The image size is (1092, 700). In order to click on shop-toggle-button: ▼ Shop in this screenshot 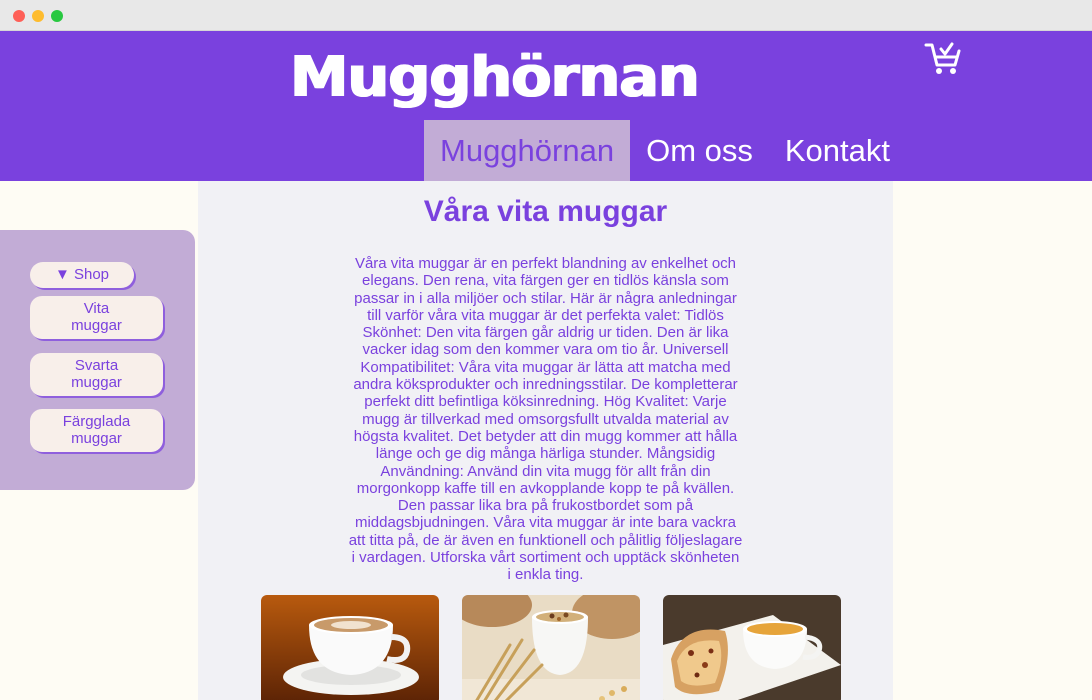, I will do `click(82, 275)`.